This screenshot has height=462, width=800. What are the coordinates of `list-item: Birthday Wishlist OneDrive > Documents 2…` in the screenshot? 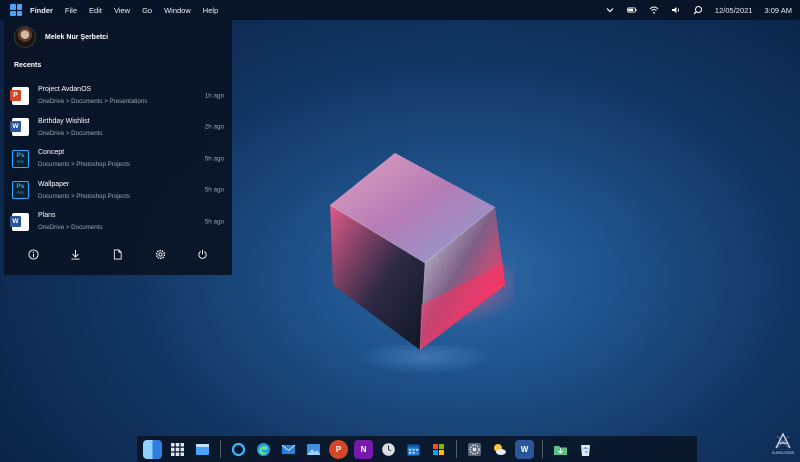 It's located at (119, 128).